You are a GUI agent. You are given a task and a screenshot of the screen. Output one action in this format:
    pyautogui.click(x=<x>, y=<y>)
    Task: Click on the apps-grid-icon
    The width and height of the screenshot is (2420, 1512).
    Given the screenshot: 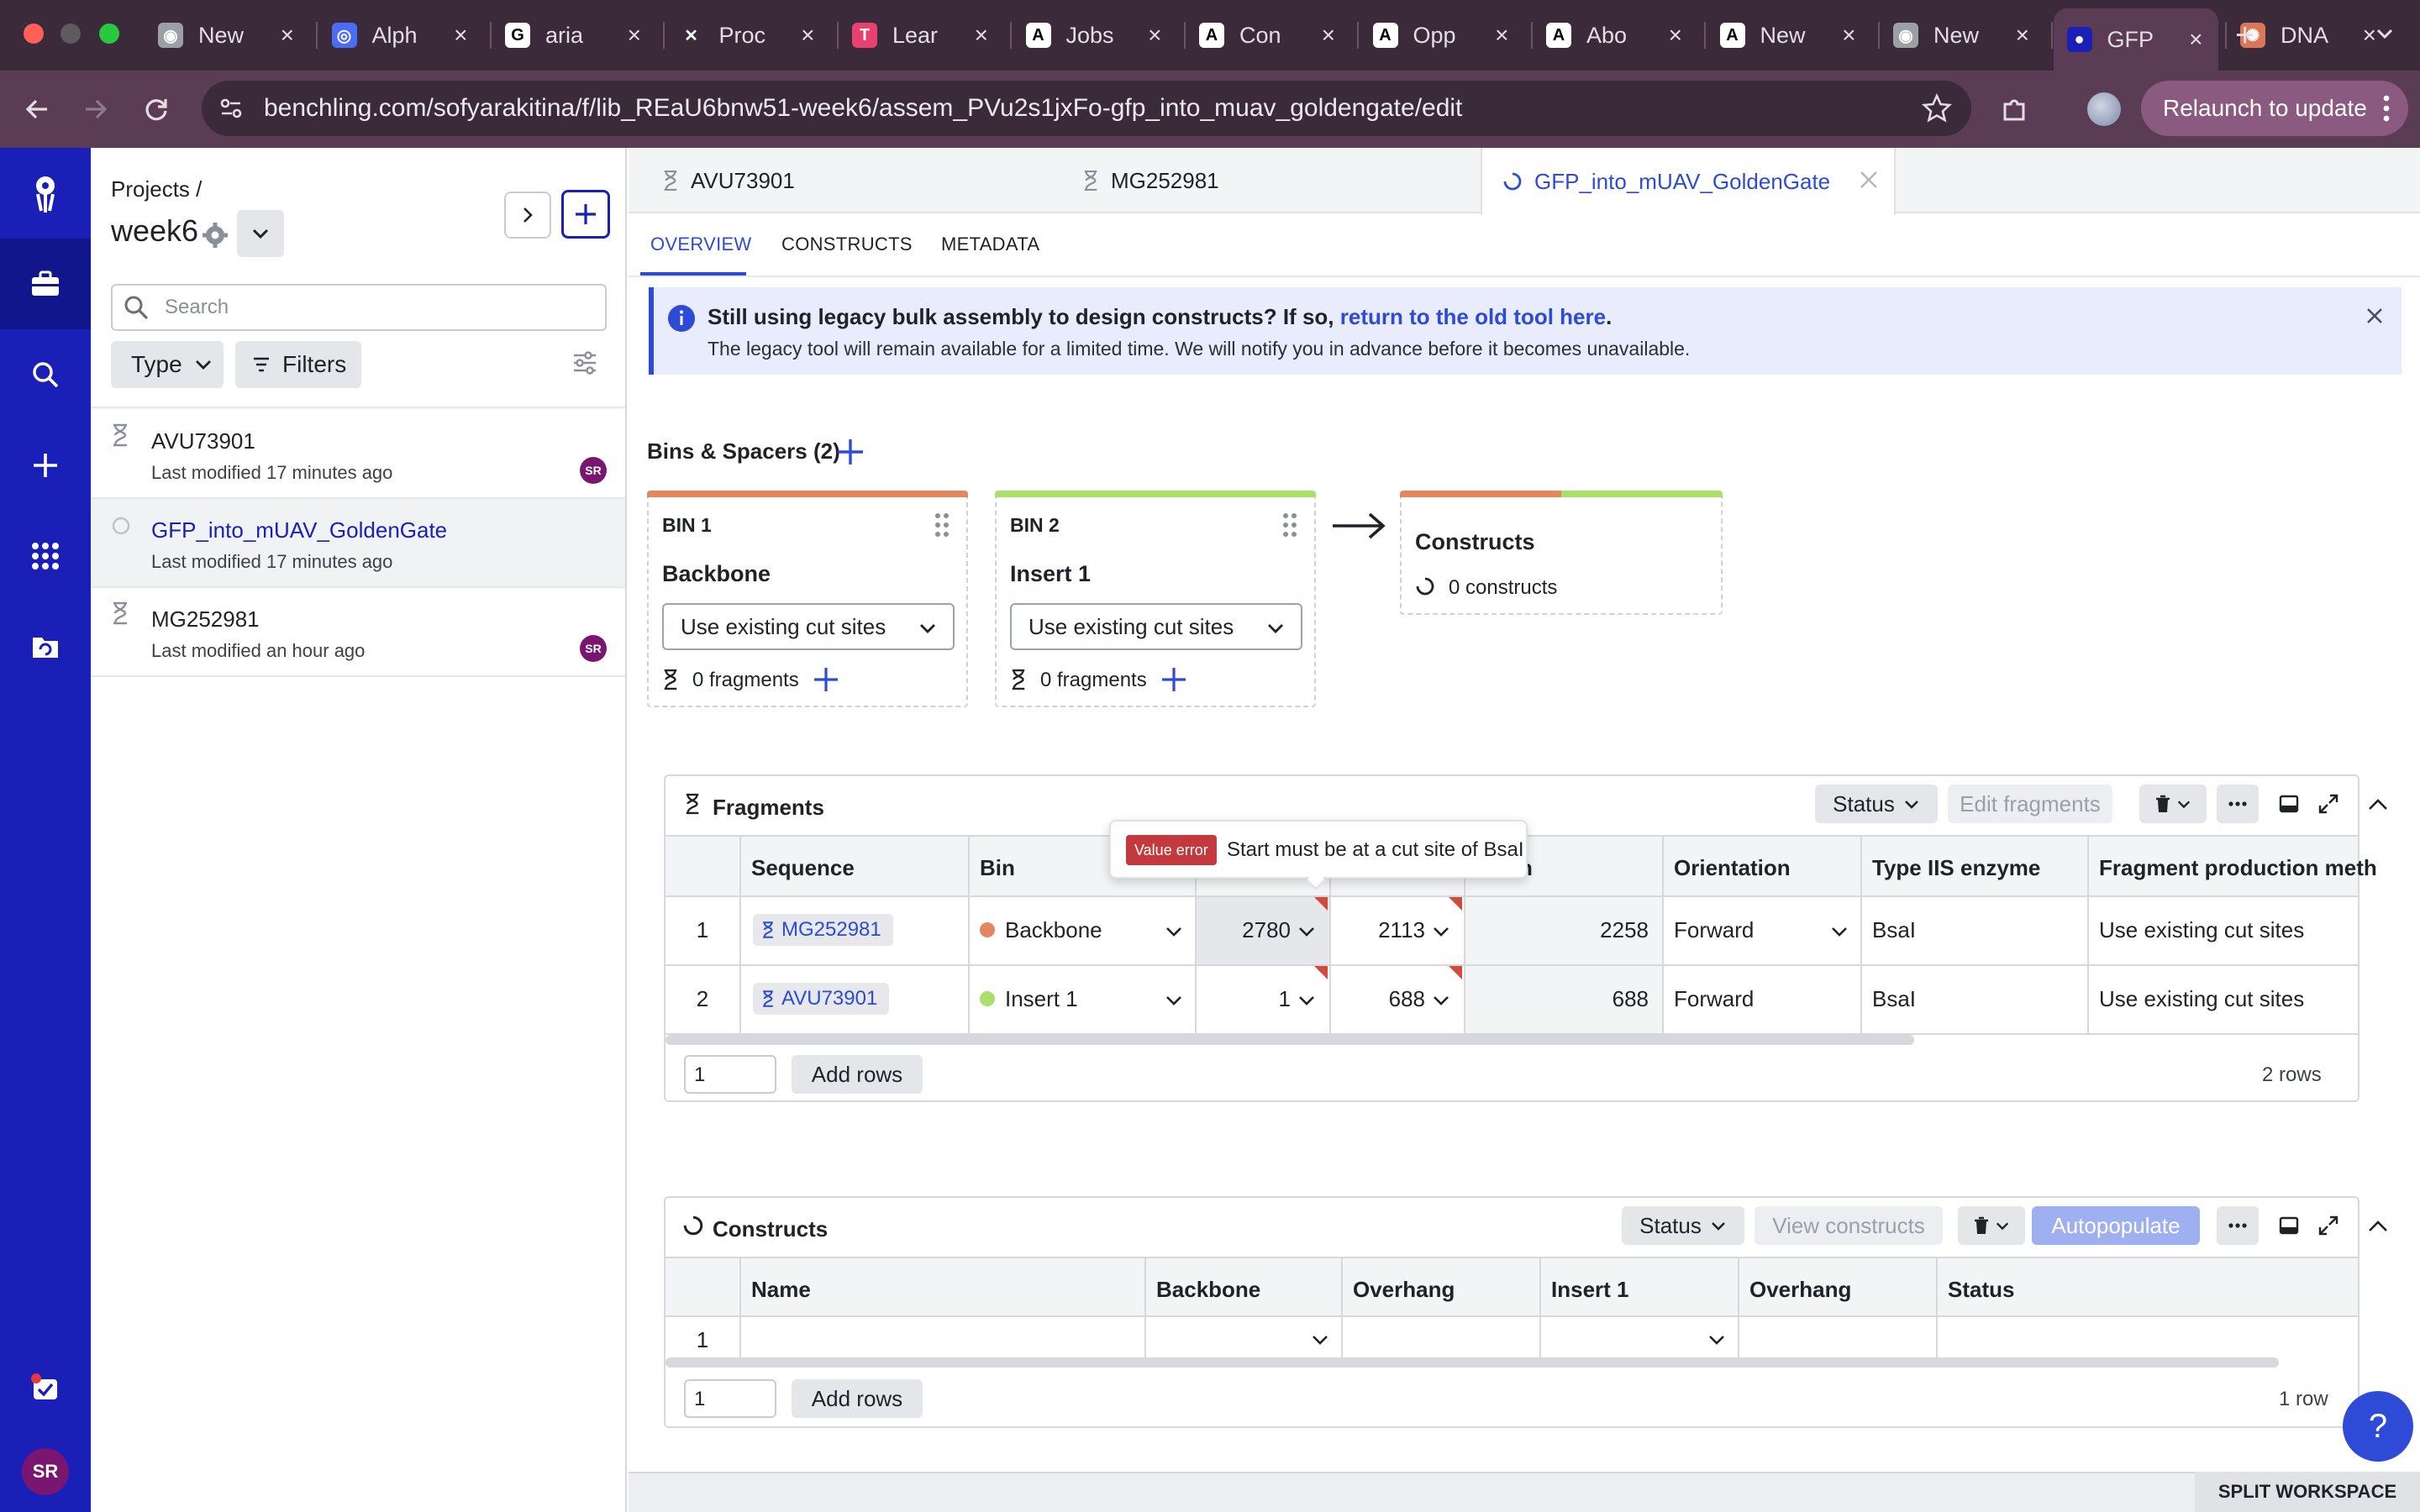 What is the action you would take?
    pyautogui.click(x=45, y=556)
    